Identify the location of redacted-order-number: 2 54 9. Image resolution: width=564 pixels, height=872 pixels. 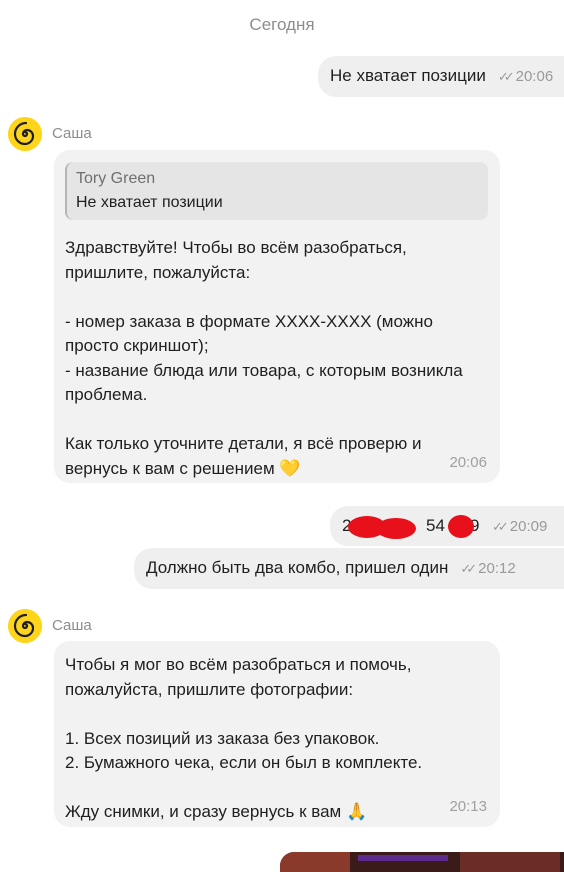
(411, 527).